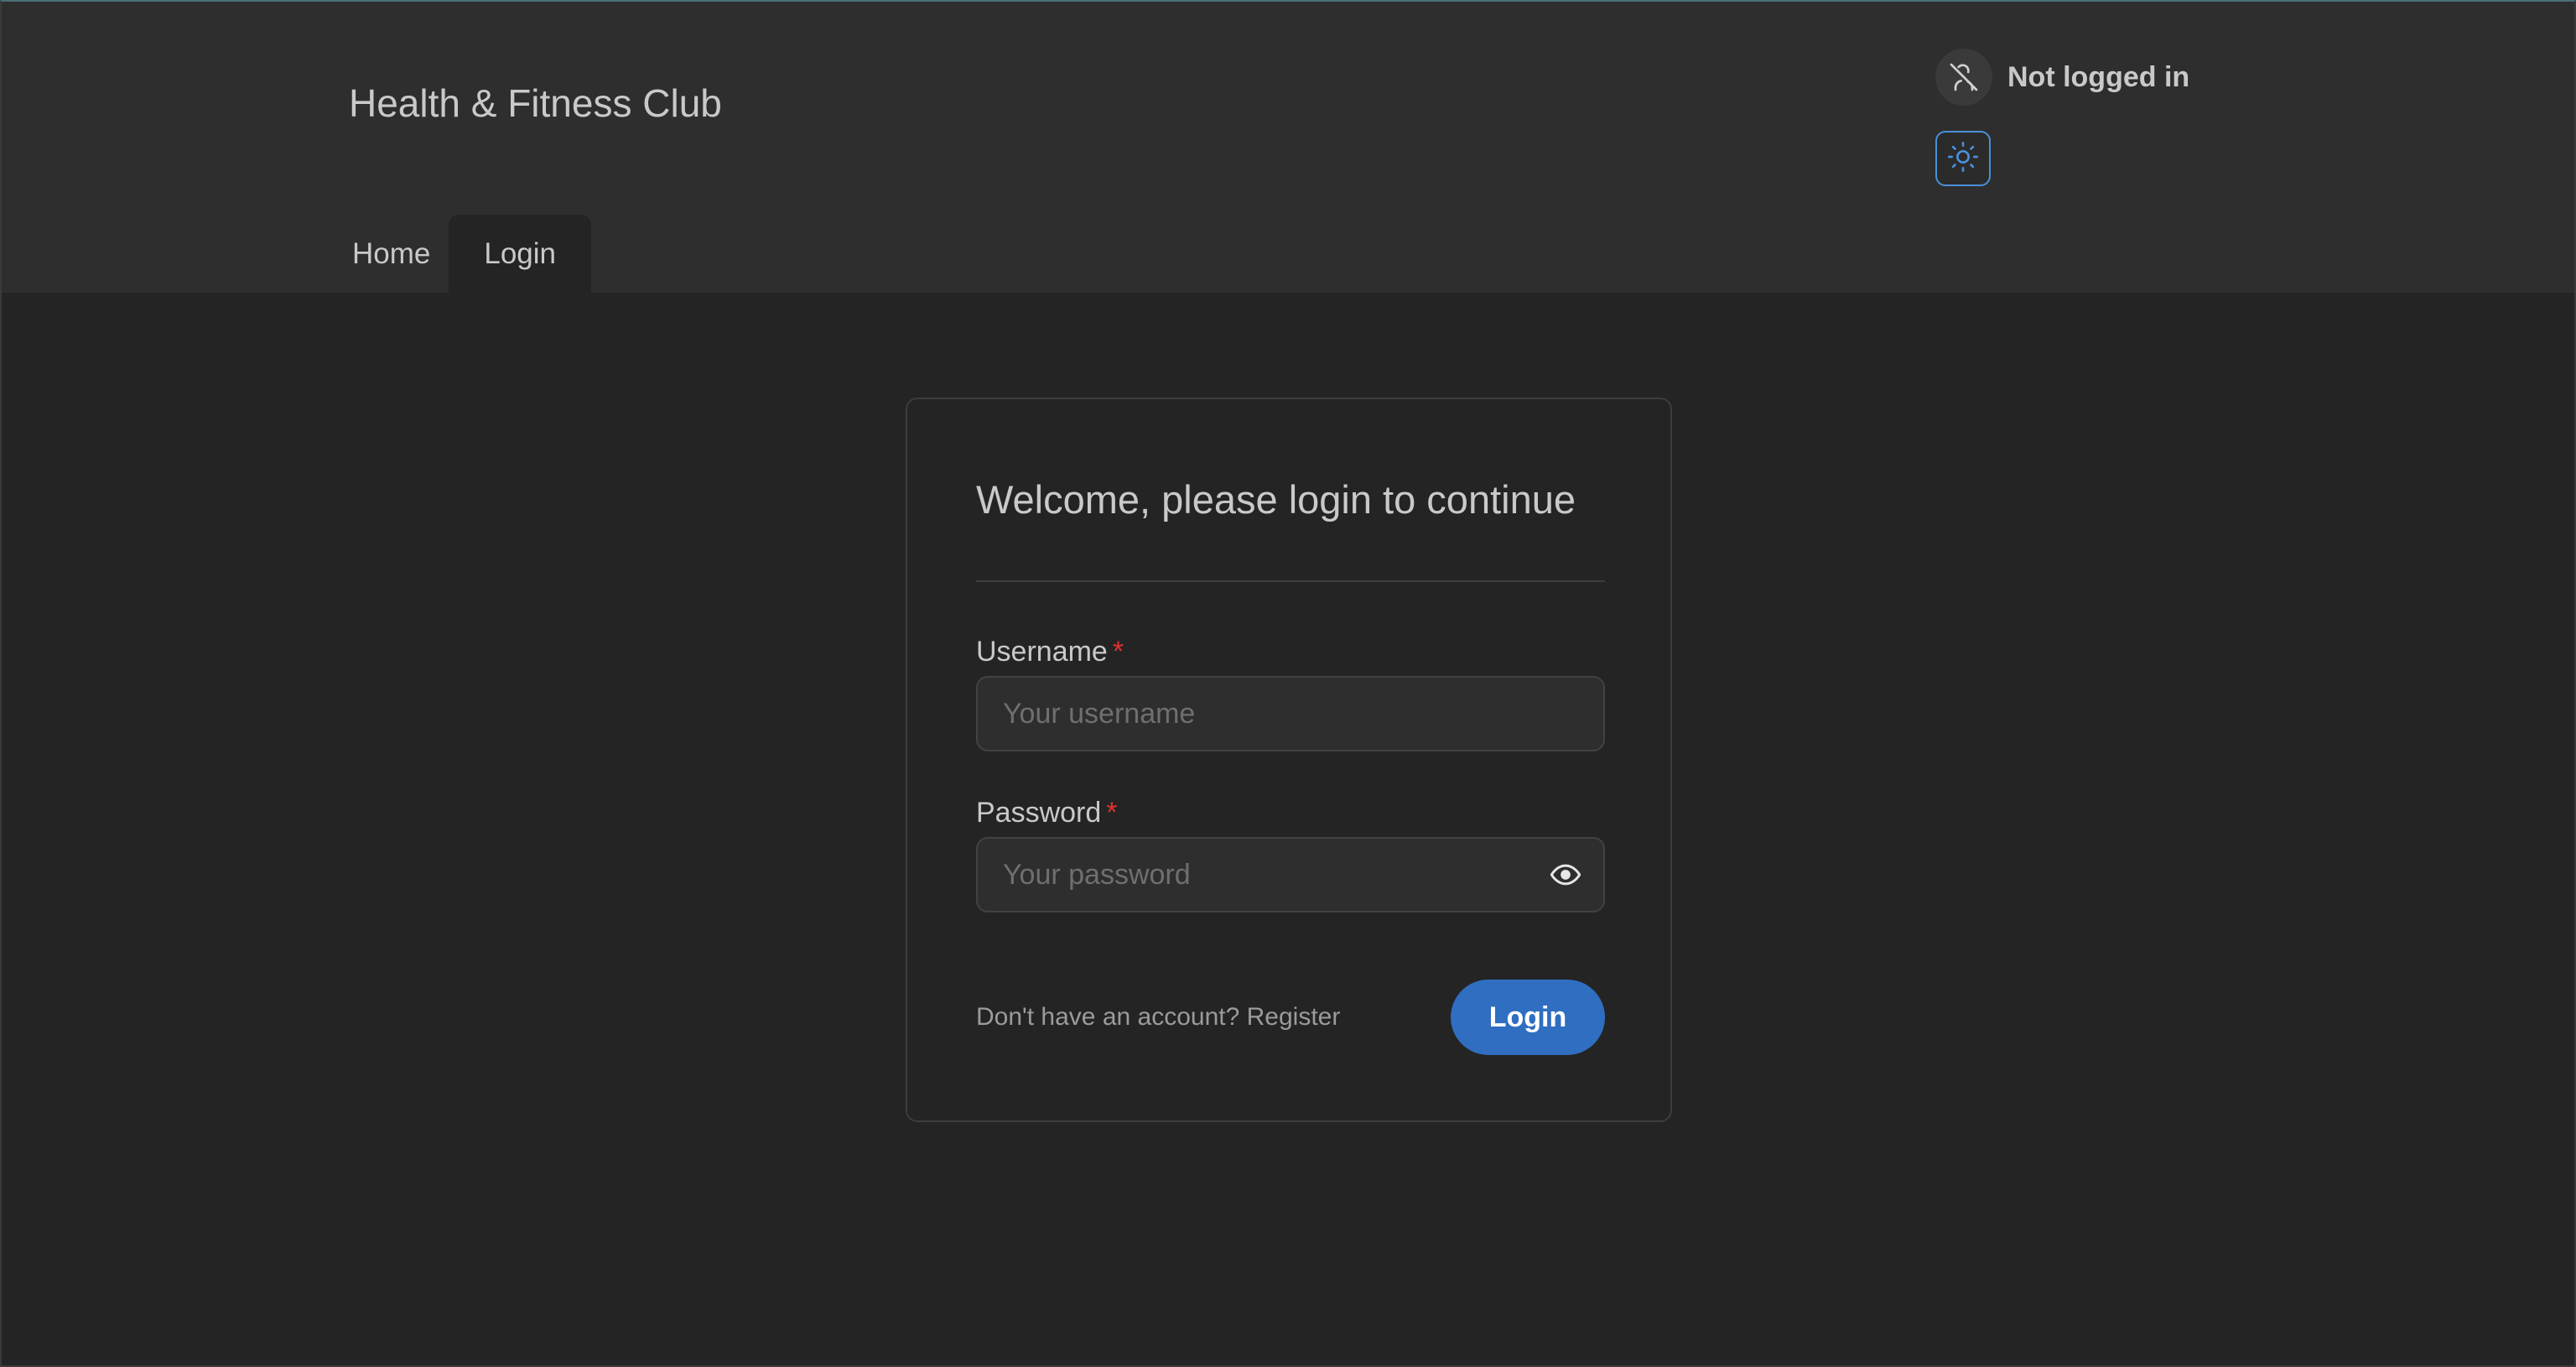 The image size is (2576, 1367). I want to click on user-off-icon, so click(1963, 77).